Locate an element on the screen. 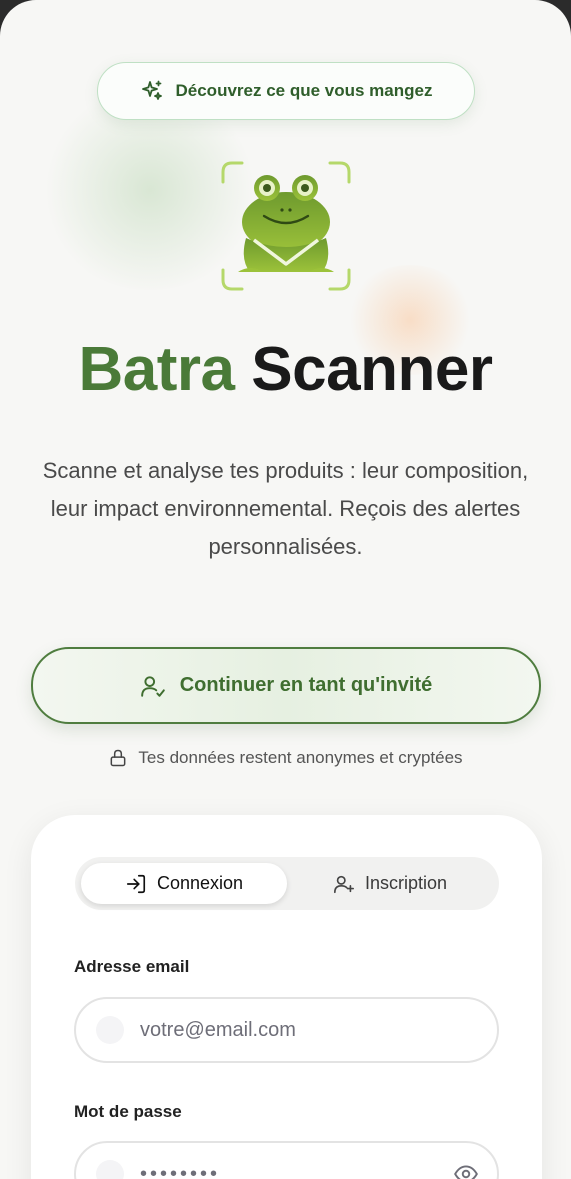  email-input is located at coordinates (309, 1030).